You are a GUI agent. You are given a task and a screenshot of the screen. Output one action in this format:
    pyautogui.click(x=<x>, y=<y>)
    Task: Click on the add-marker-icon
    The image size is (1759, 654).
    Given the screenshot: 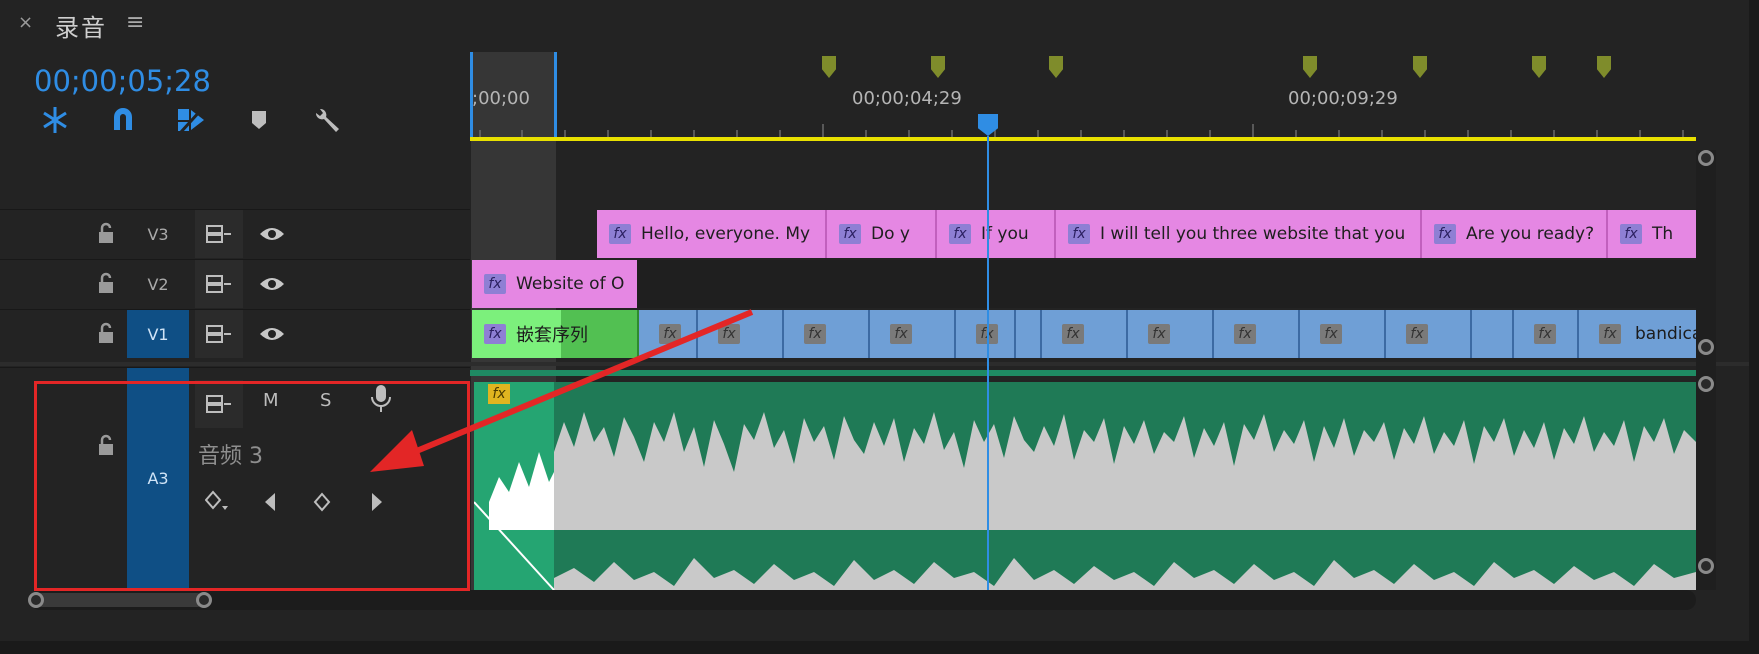 What is the action you would take?
    pyautogui.click(x=259, y=120)
    